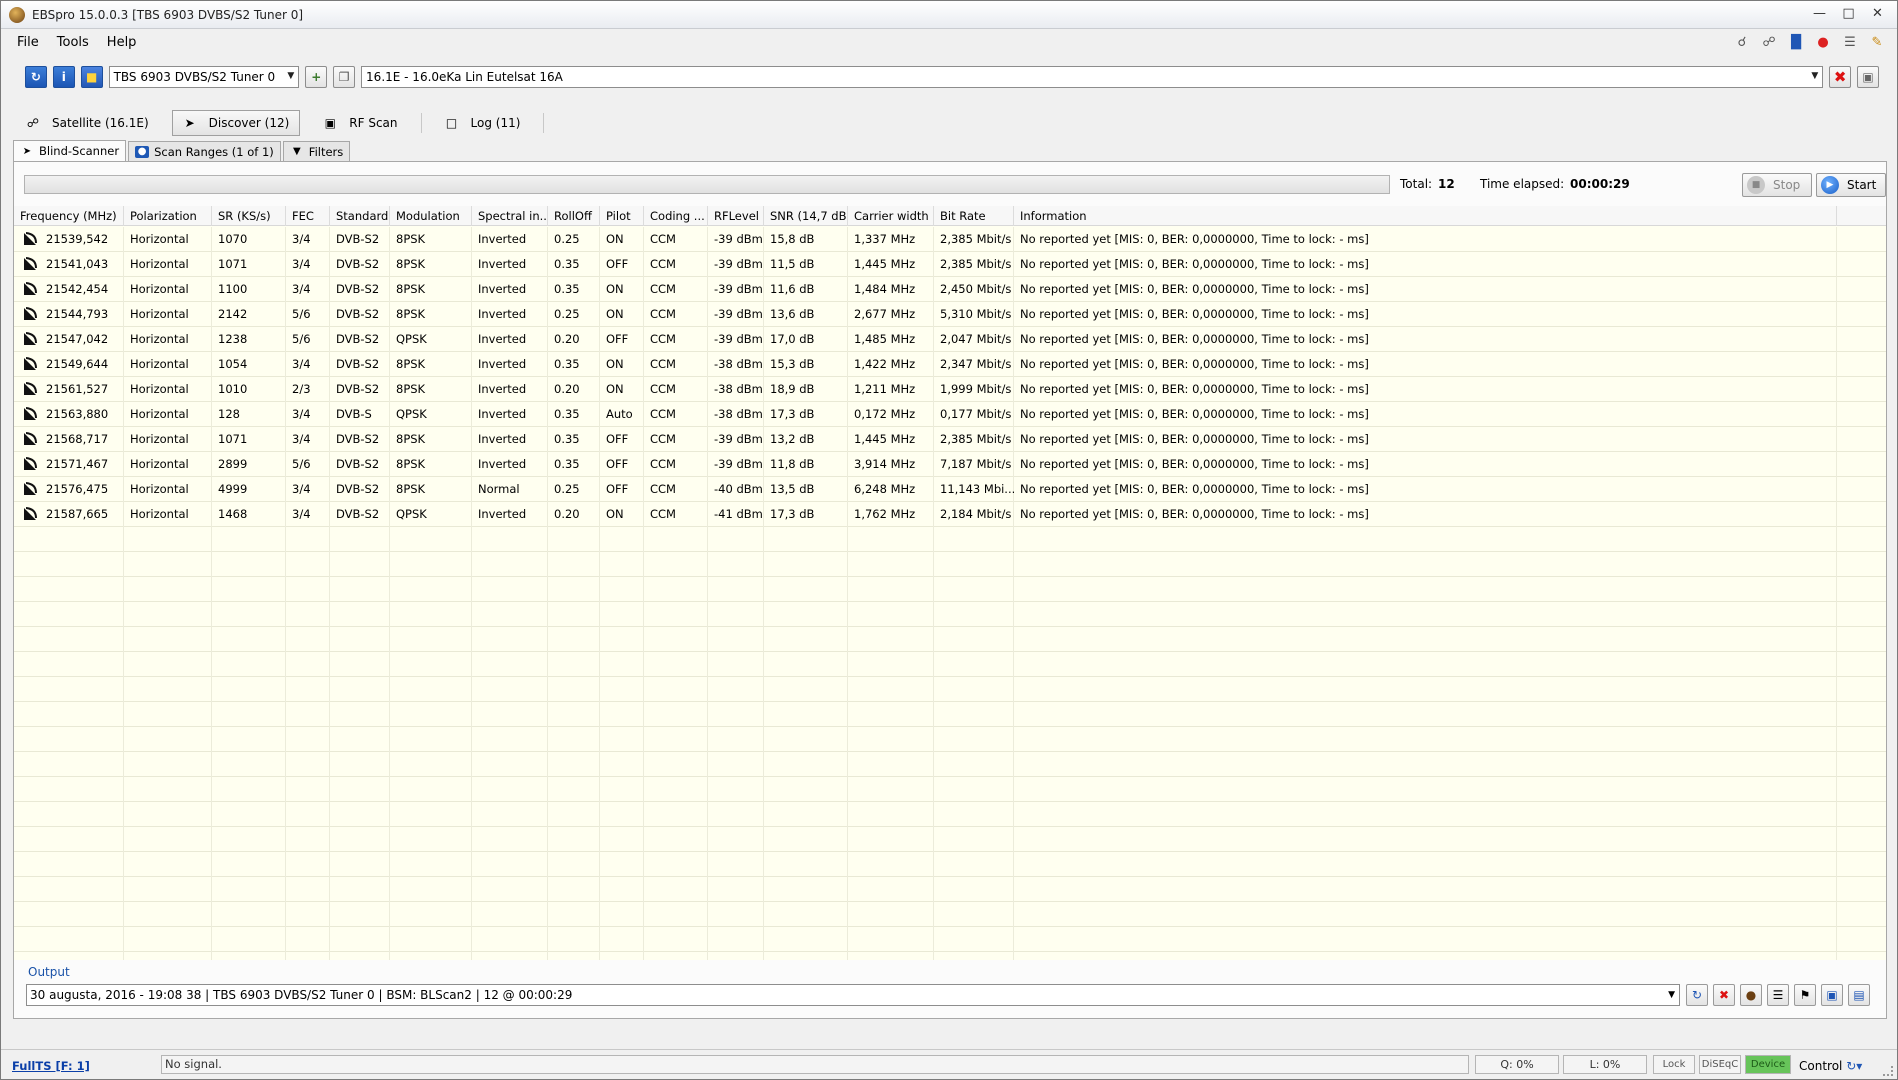 The width and height of the screenshot is (1898, 1080). Describe the element at coordinates (574, 216) in the screenshot. I see `column-header: RollOff` at that location.